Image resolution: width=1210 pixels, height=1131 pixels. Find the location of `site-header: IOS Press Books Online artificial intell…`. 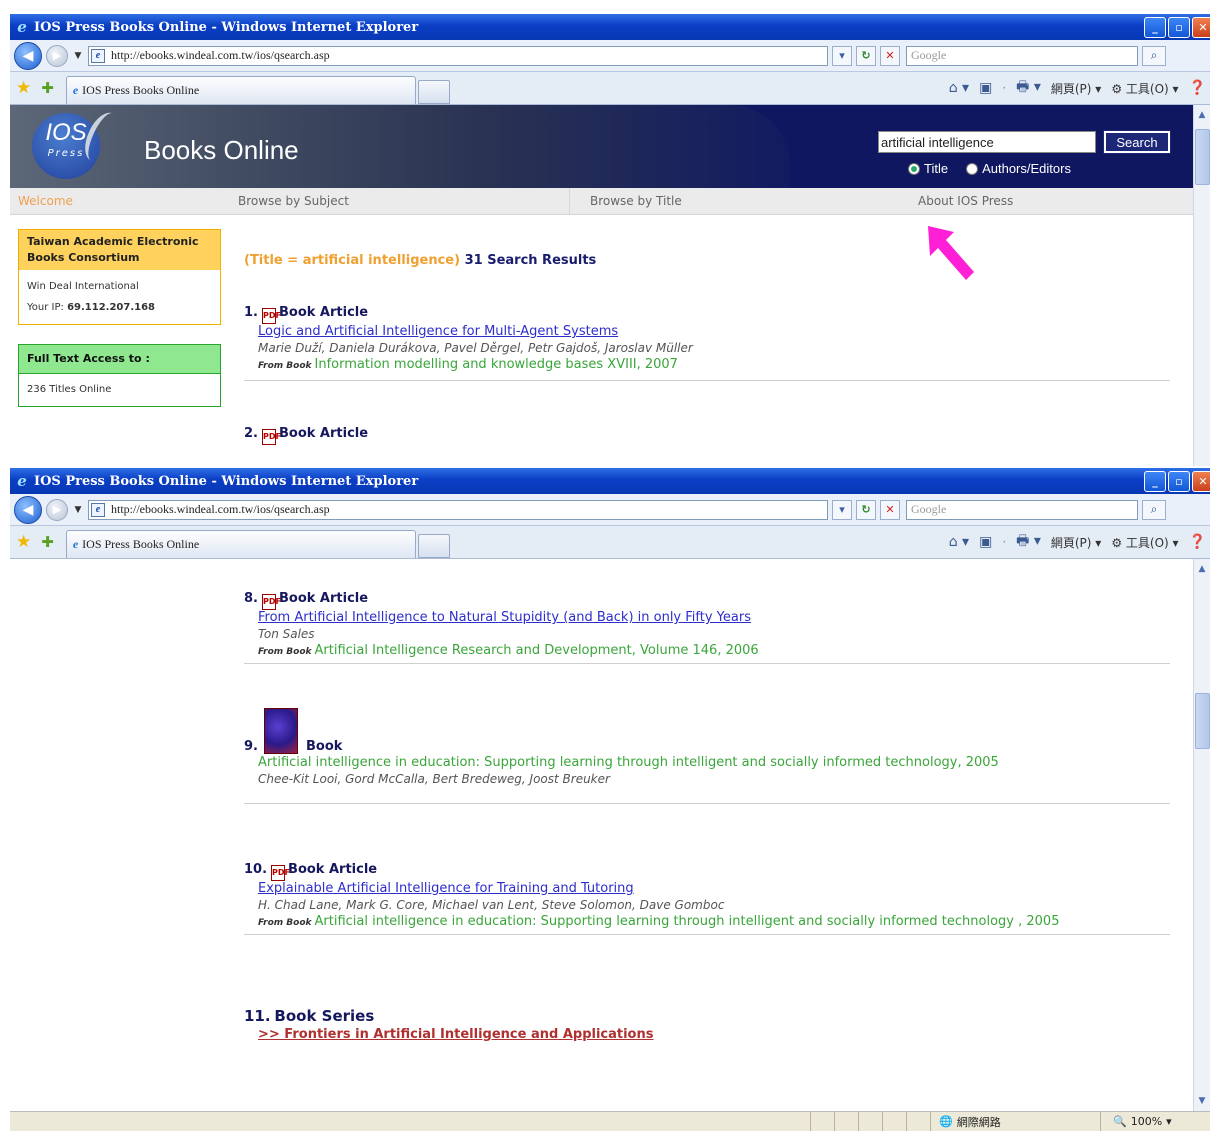

site-header: IOS Press Books Online artificial intell… is located at coordinates (610, 146).